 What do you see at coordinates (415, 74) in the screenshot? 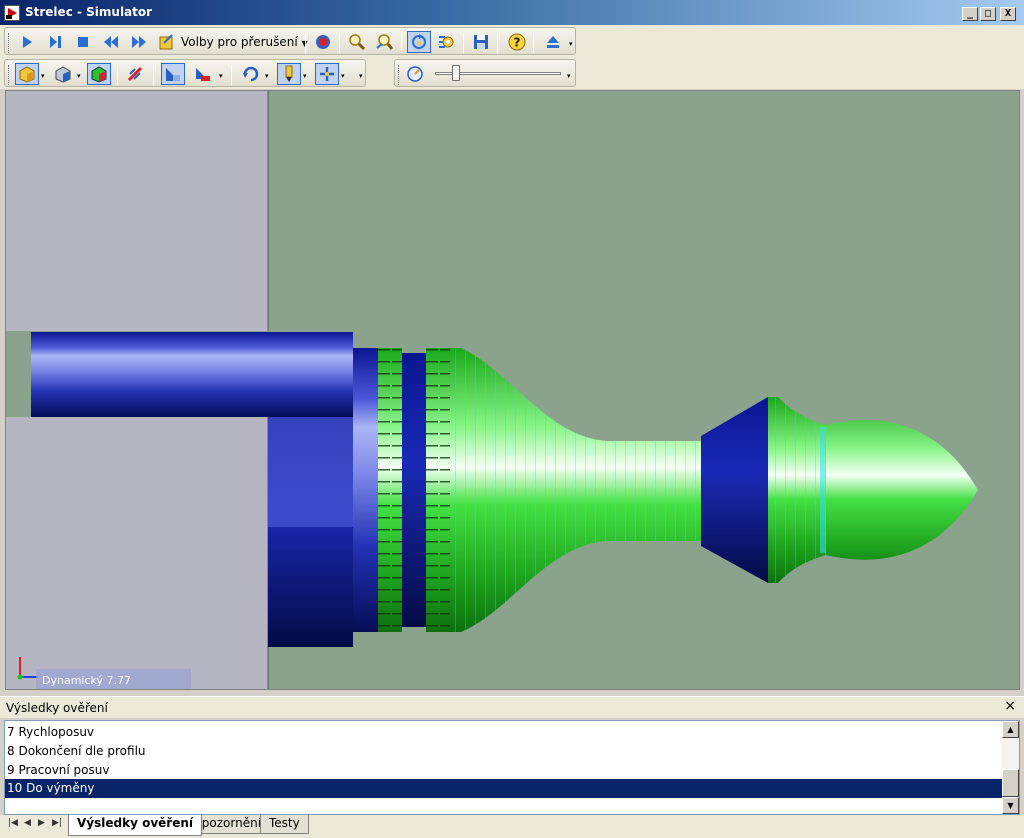
I see `speed-icon` at bounding box center [415, 74].